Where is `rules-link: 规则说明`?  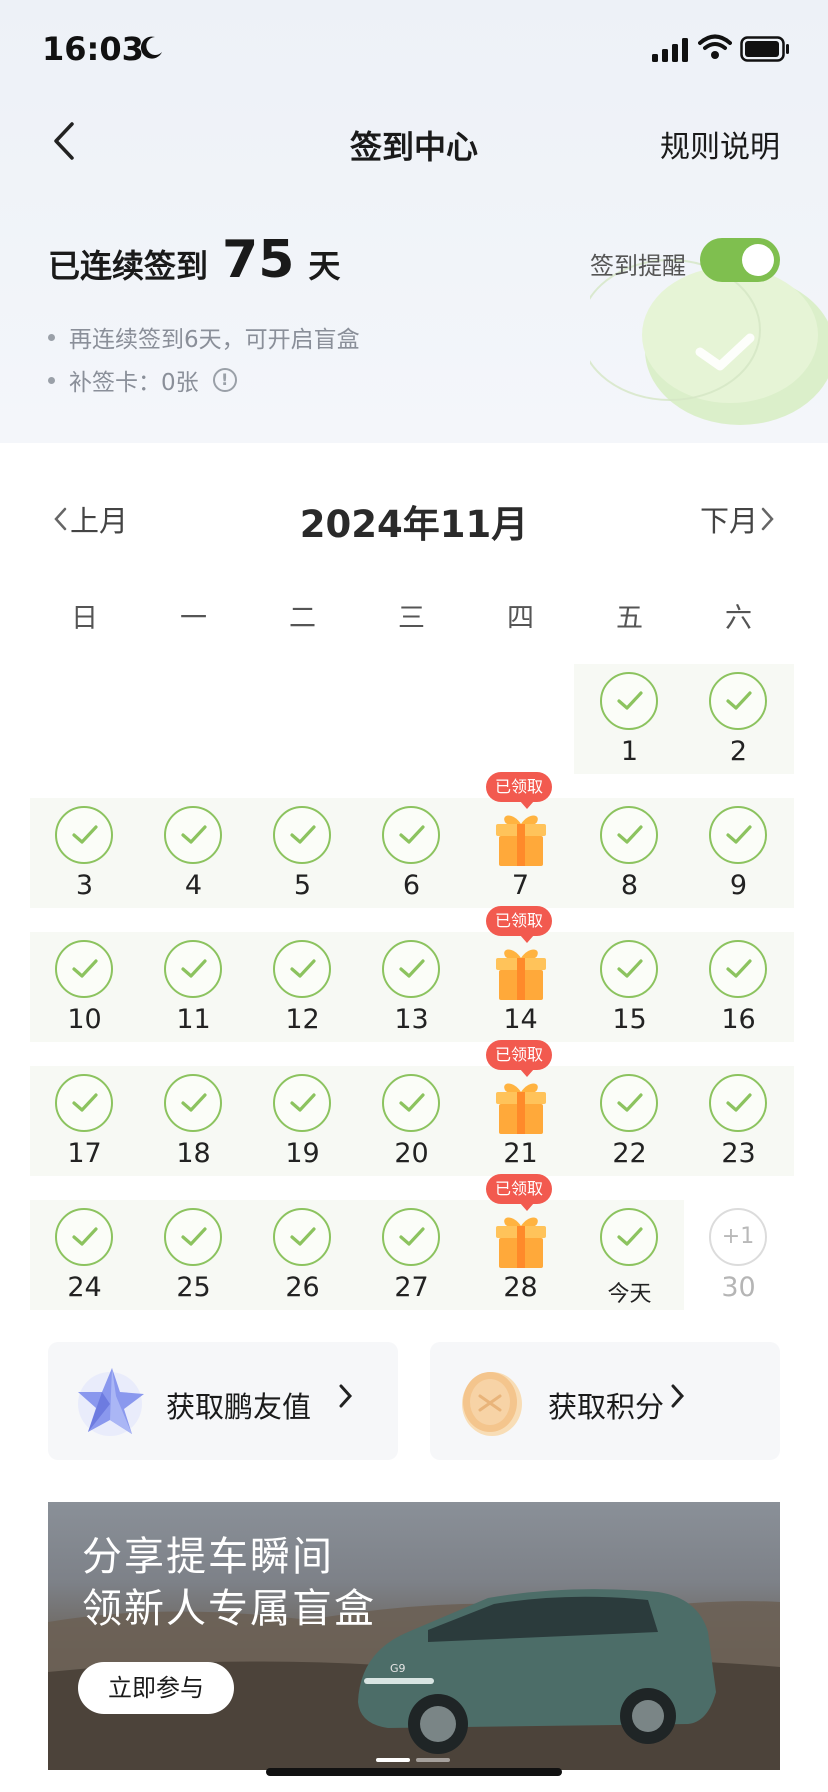 rules-link: 规则说明 is located at coordinates (720, 144).